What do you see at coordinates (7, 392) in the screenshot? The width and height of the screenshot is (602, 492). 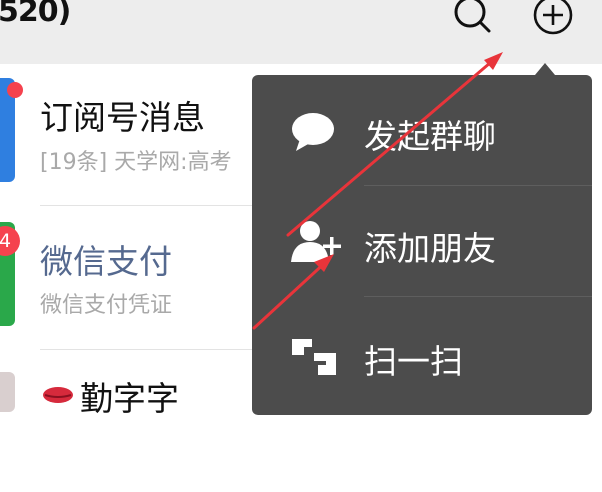 I see `avatar` at bounding box center [7, 392].